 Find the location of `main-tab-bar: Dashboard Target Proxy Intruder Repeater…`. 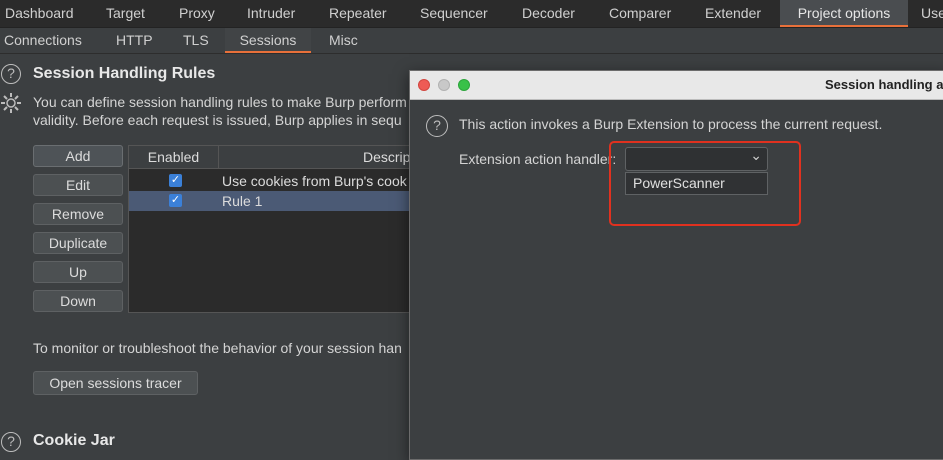

main-tab-bar: Dashboard Target Proxy Intruder Repeater… is located at coordinates (471, 14).